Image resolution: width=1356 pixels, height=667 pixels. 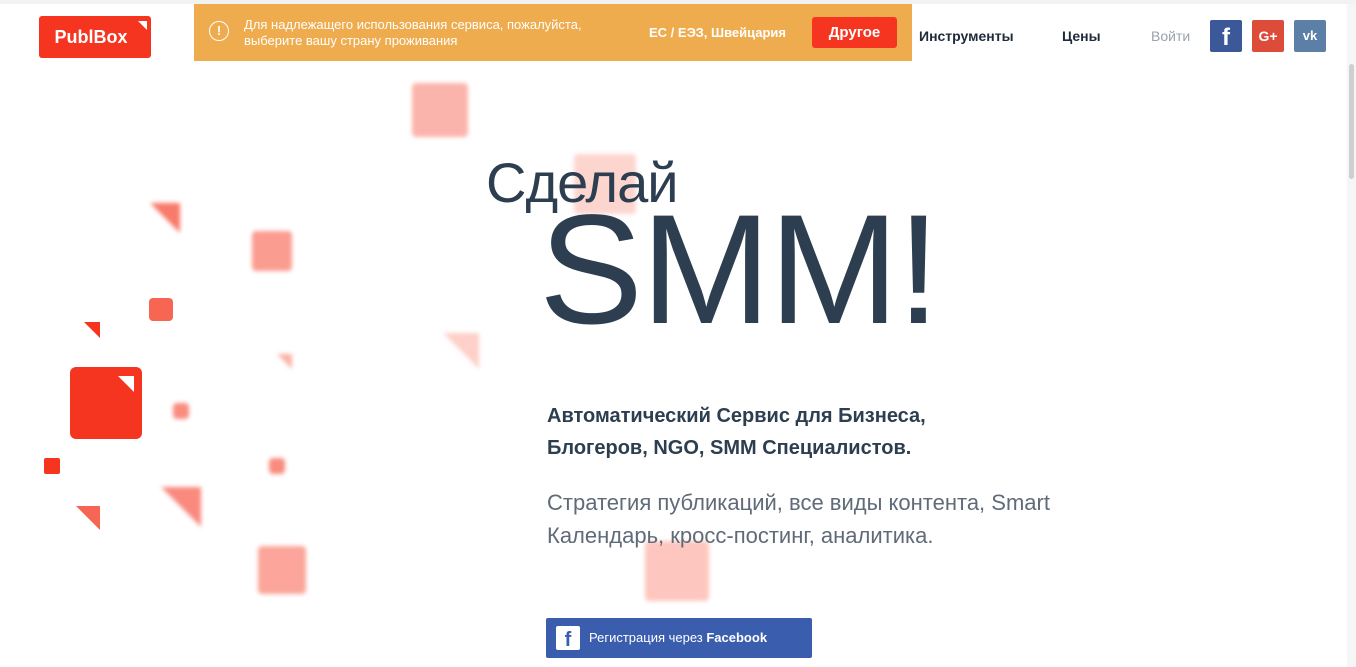 What do you see at coordinates (1081, 36) in the screenshot?
I see `nav-prices-link: Цены` at bounding box center [1081, 36].